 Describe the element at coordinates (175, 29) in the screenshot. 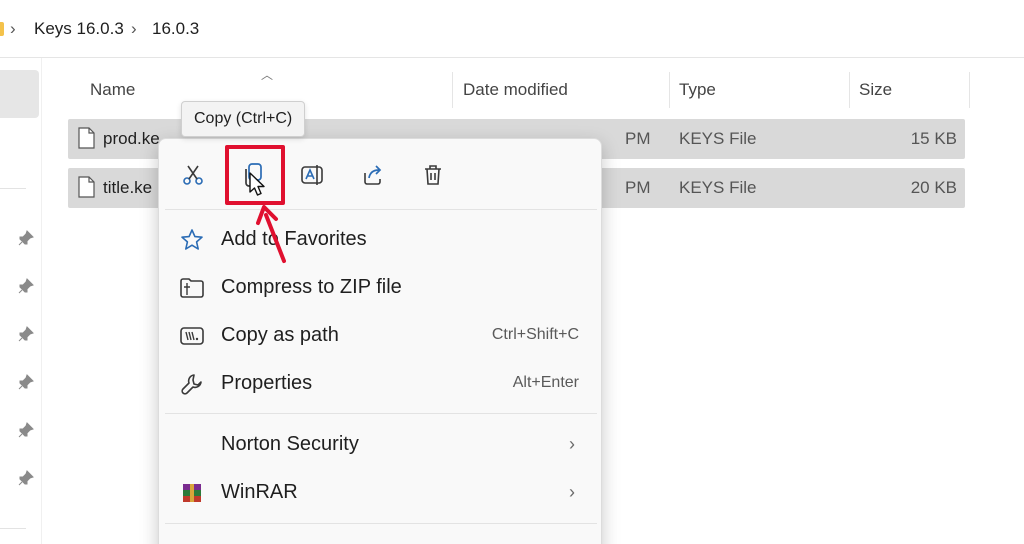

I see `breadcrumb-item-version: 16.0.3` at that location.